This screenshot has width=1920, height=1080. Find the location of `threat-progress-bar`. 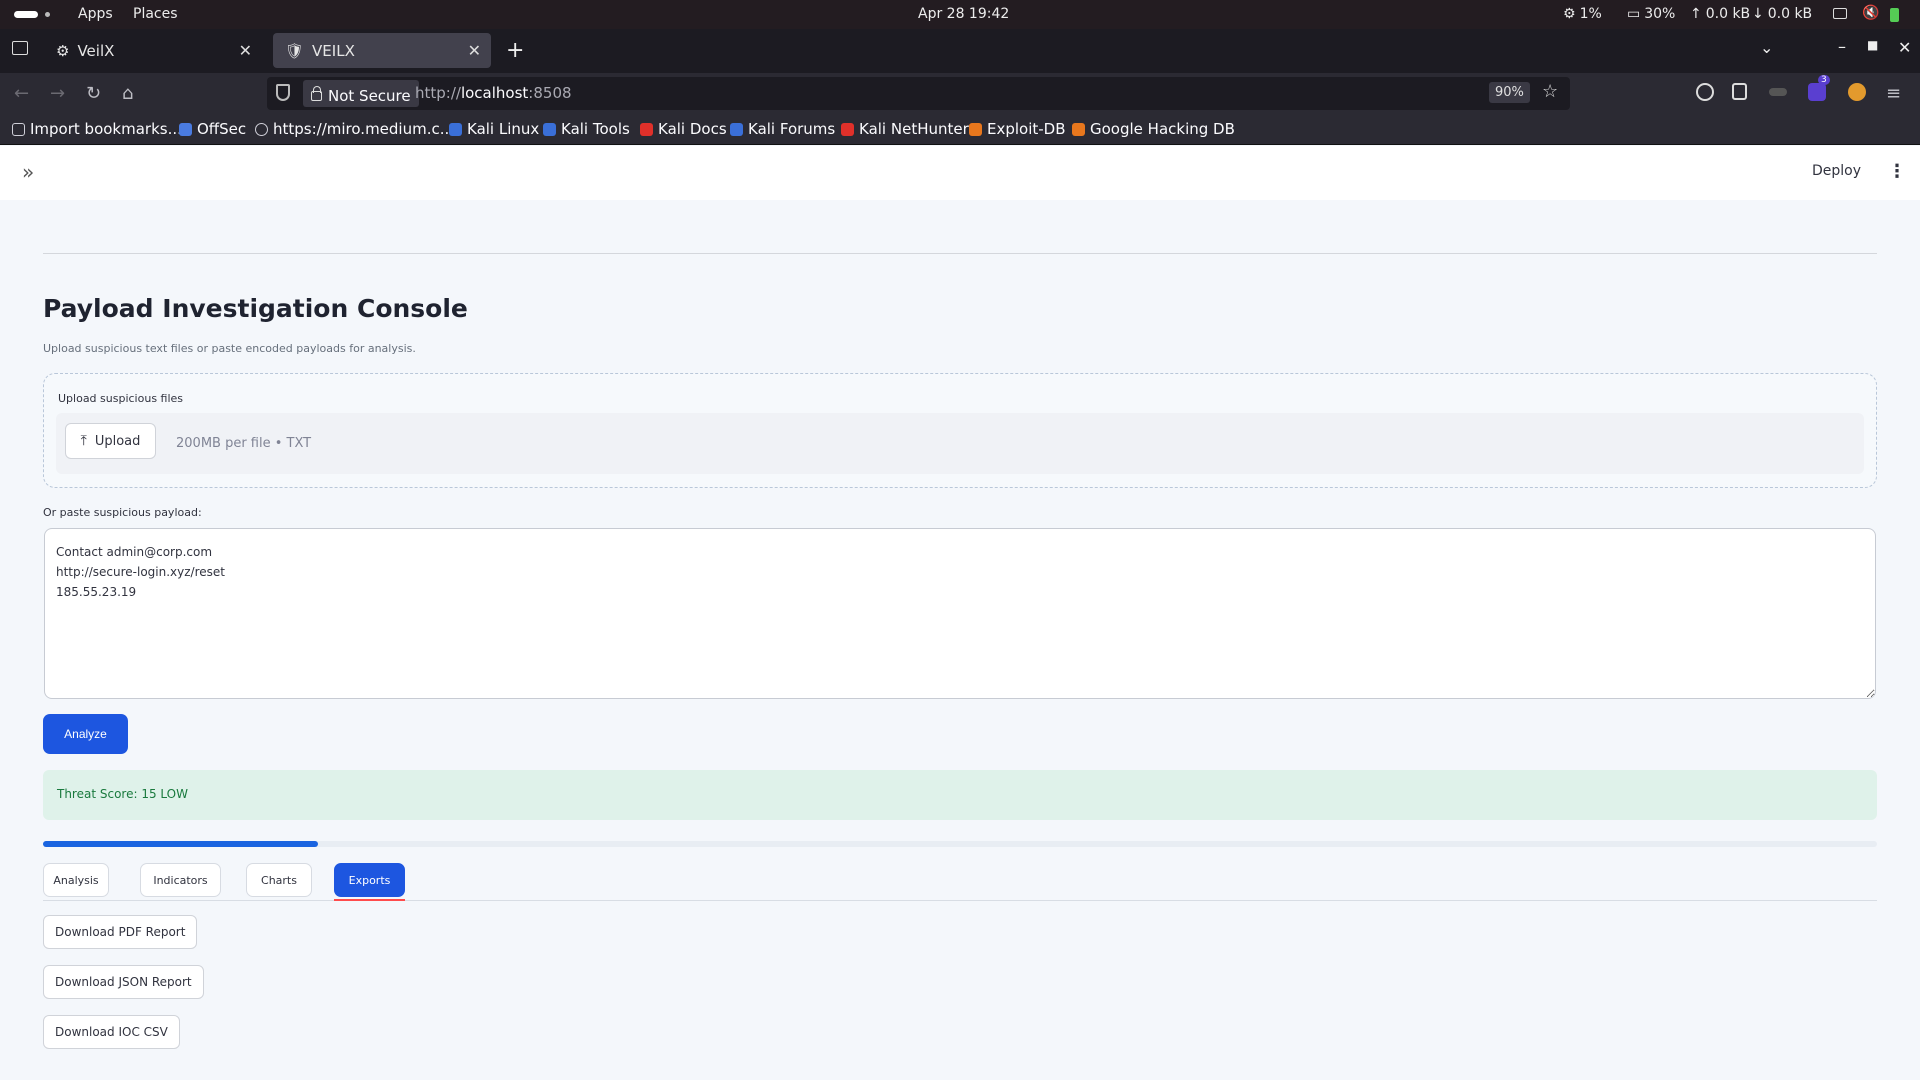

threat-progress-bar is located at coordinates (960, 844).